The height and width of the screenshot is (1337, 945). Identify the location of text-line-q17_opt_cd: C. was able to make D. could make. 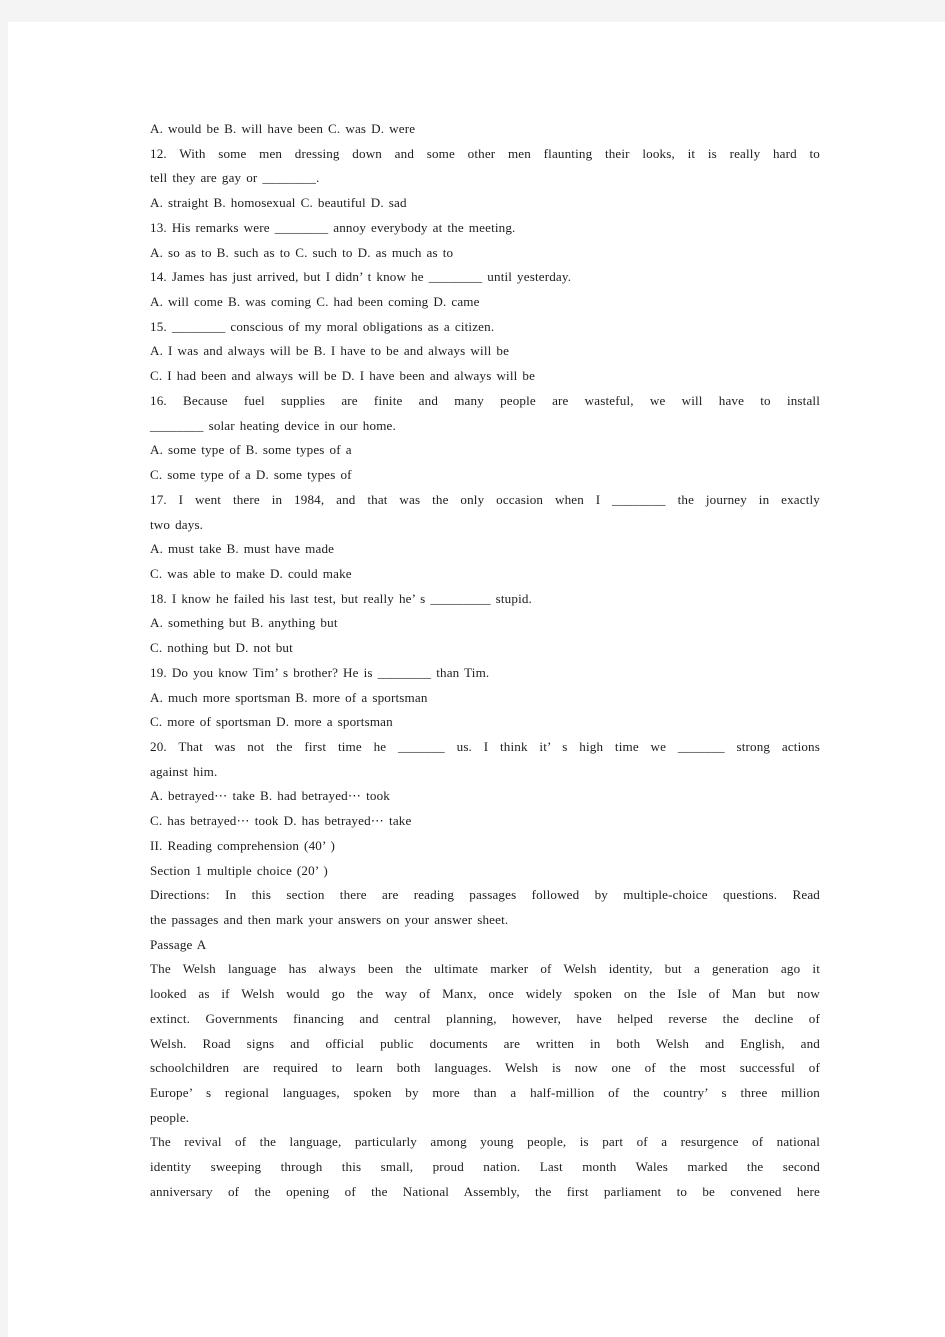
(251, 573).